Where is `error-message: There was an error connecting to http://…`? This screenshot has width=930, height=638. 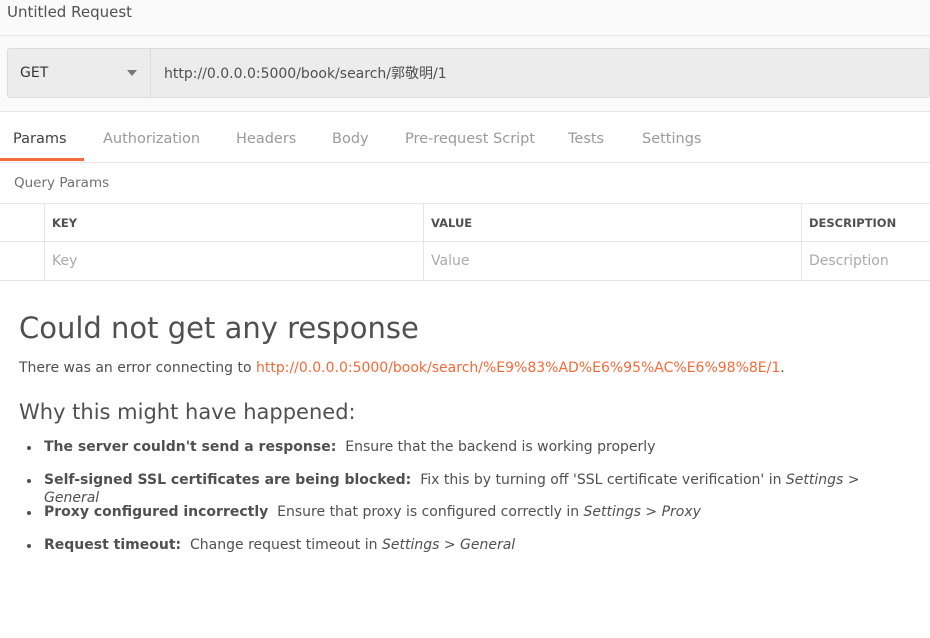 error-message: There was an error connecting to http://… is located at coordinates (469, 368).